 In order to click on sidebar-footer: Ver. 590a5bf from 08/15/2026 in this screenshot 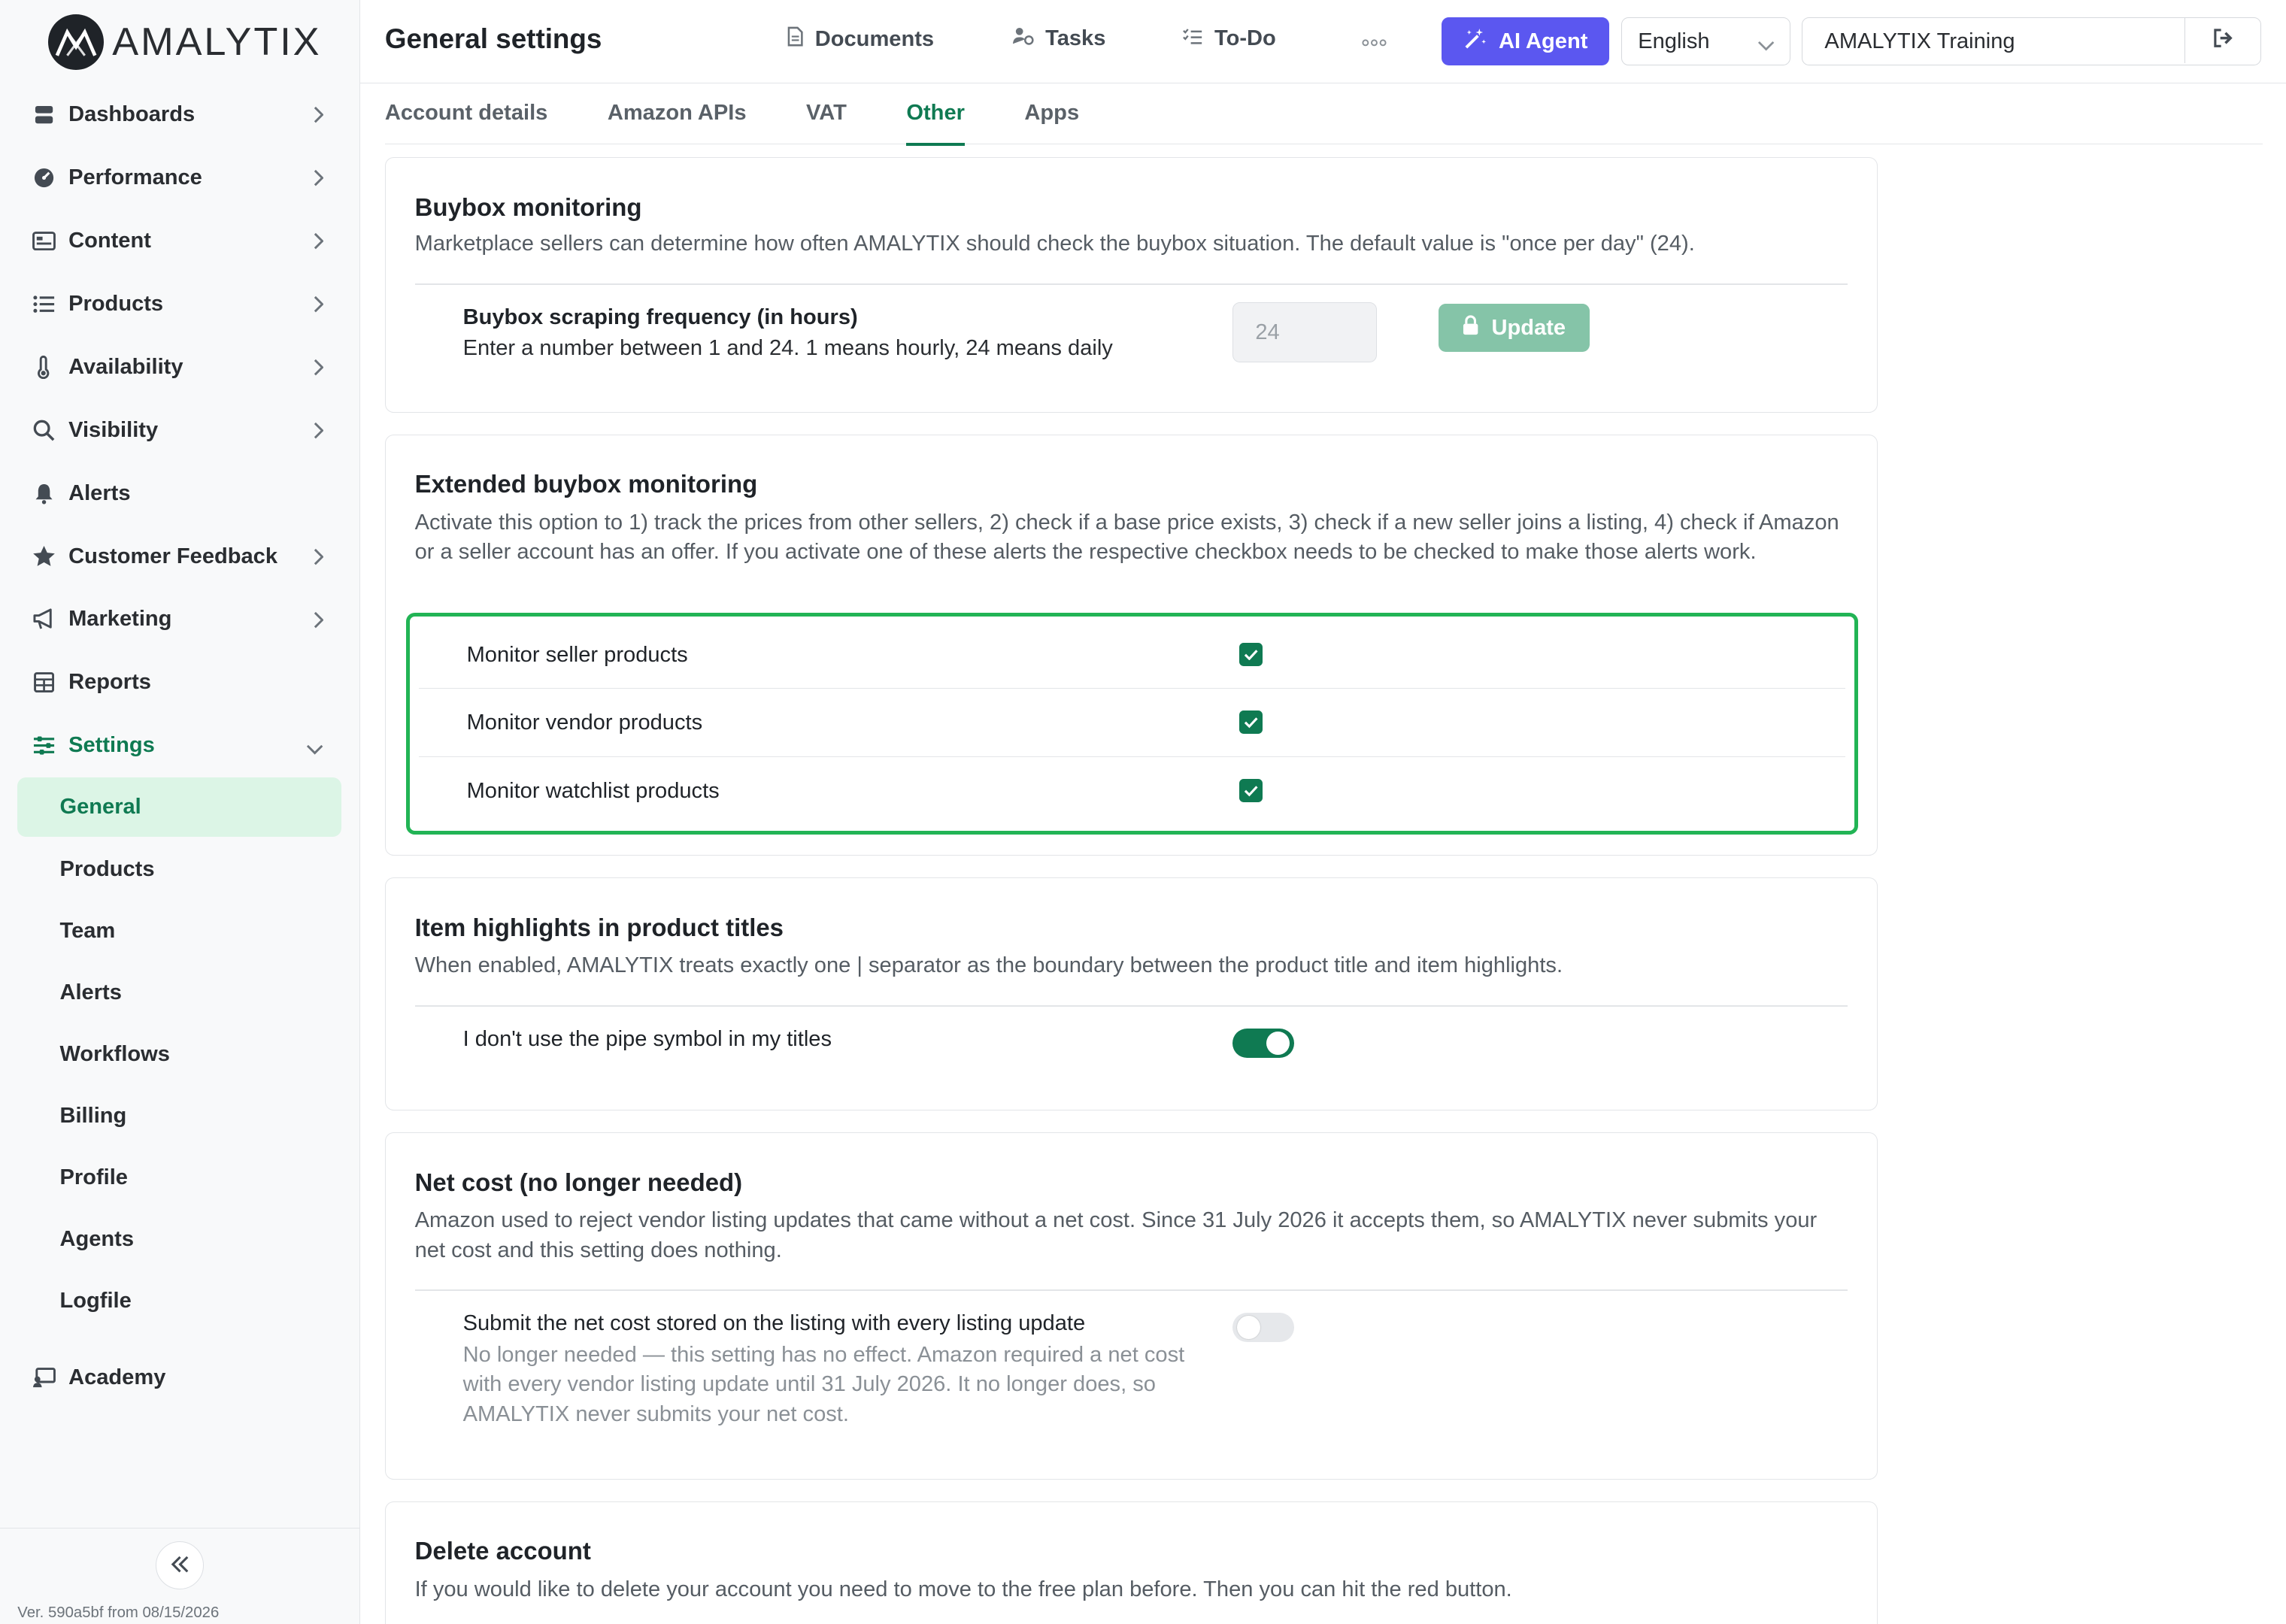, I will do `click(180, 1575)`.